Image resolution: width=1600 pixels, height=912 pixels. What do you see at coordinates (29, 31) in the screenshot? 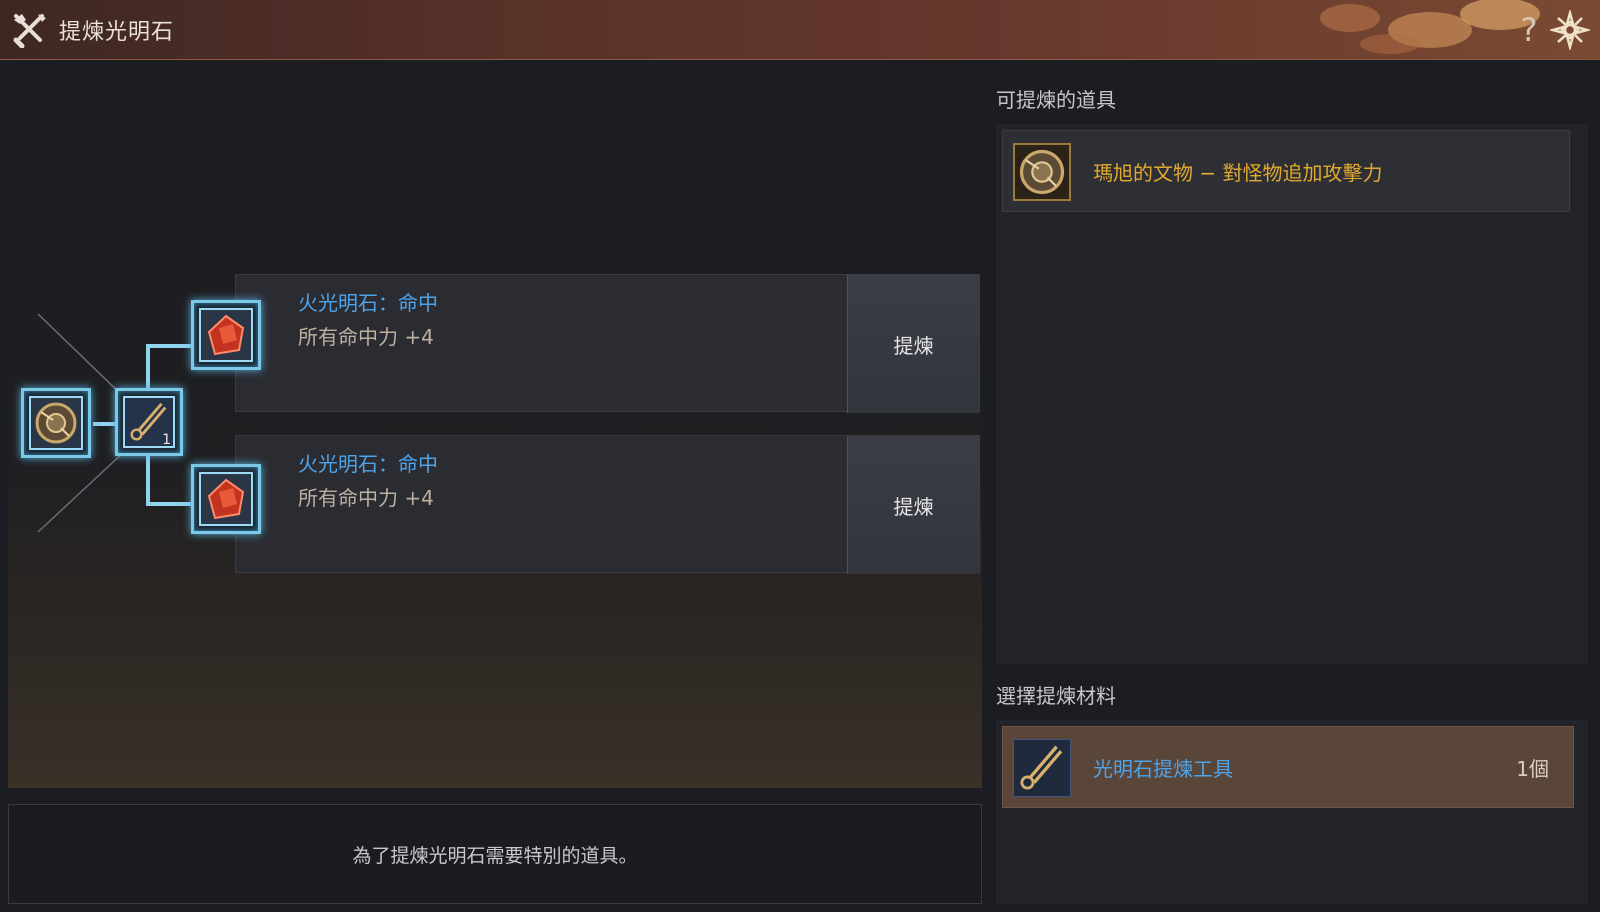
I see `crossed-tools-icon` at bounding box center [29, 31].